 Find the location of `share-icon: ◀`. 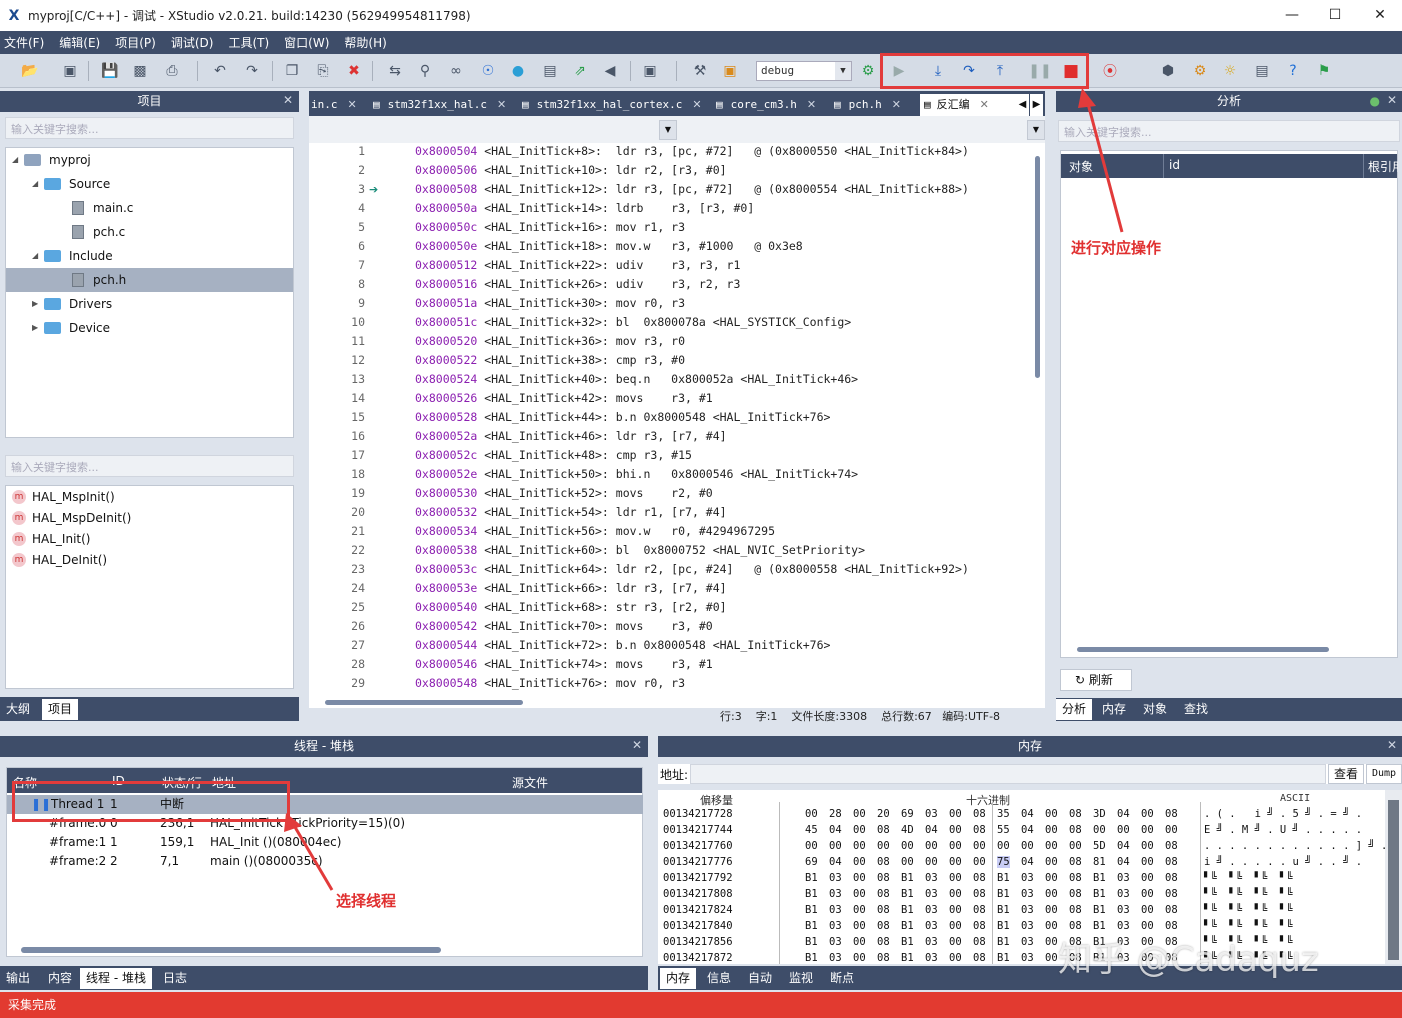

share-icon: ◀ is located at coordinates (610, 71).